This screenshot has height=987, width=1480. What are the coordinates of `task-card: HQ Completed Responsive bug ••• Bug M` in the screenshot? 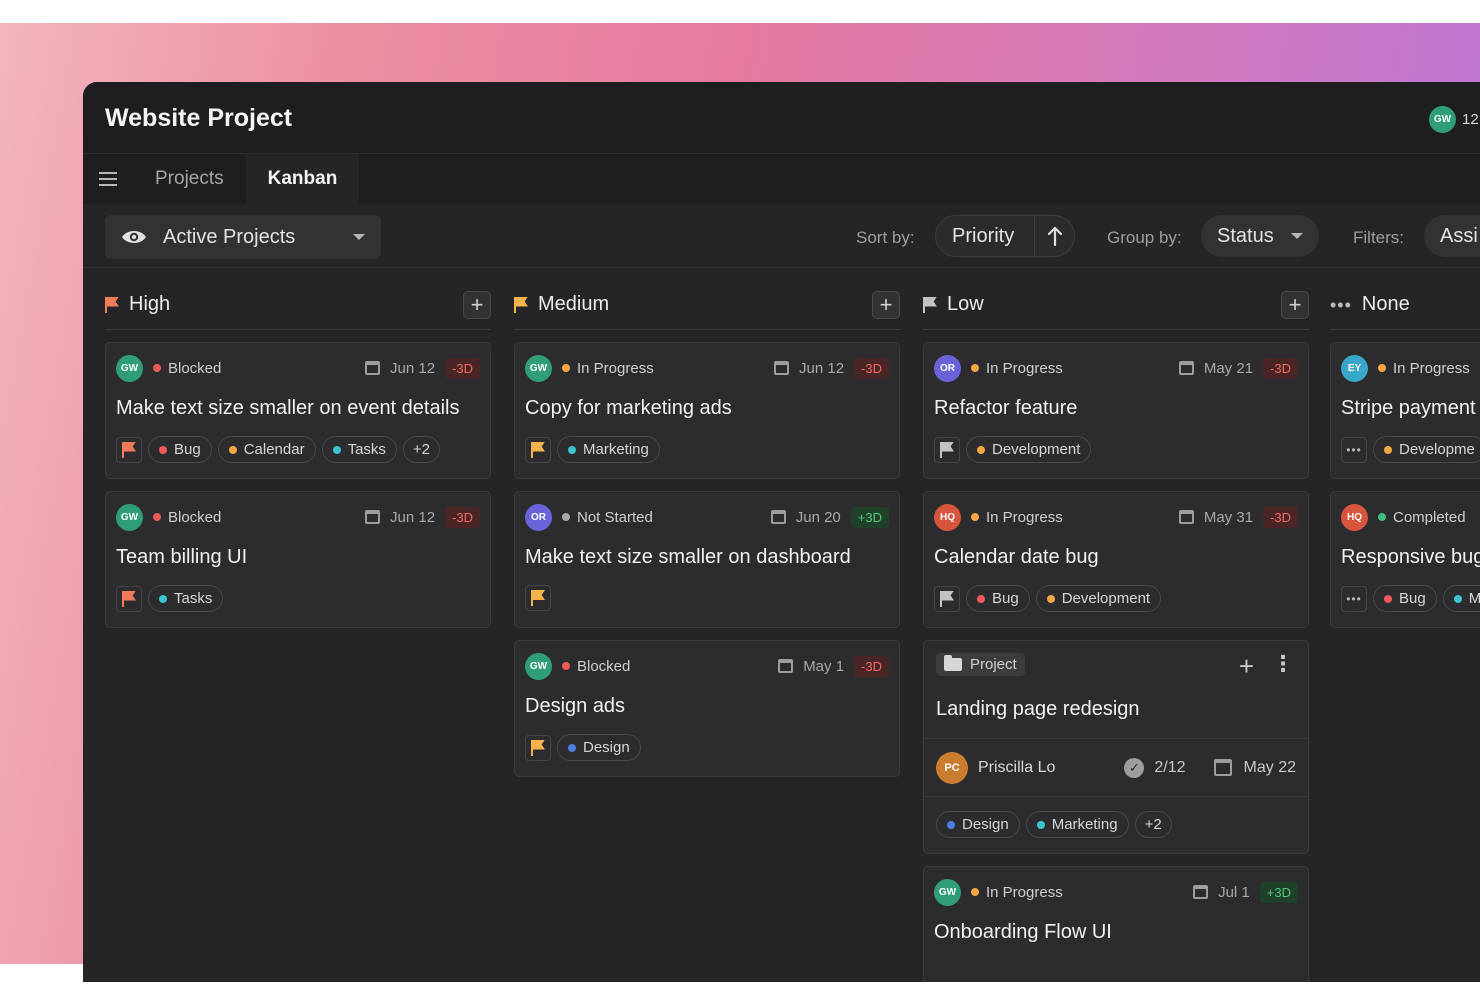 It's located at (1405, 559).